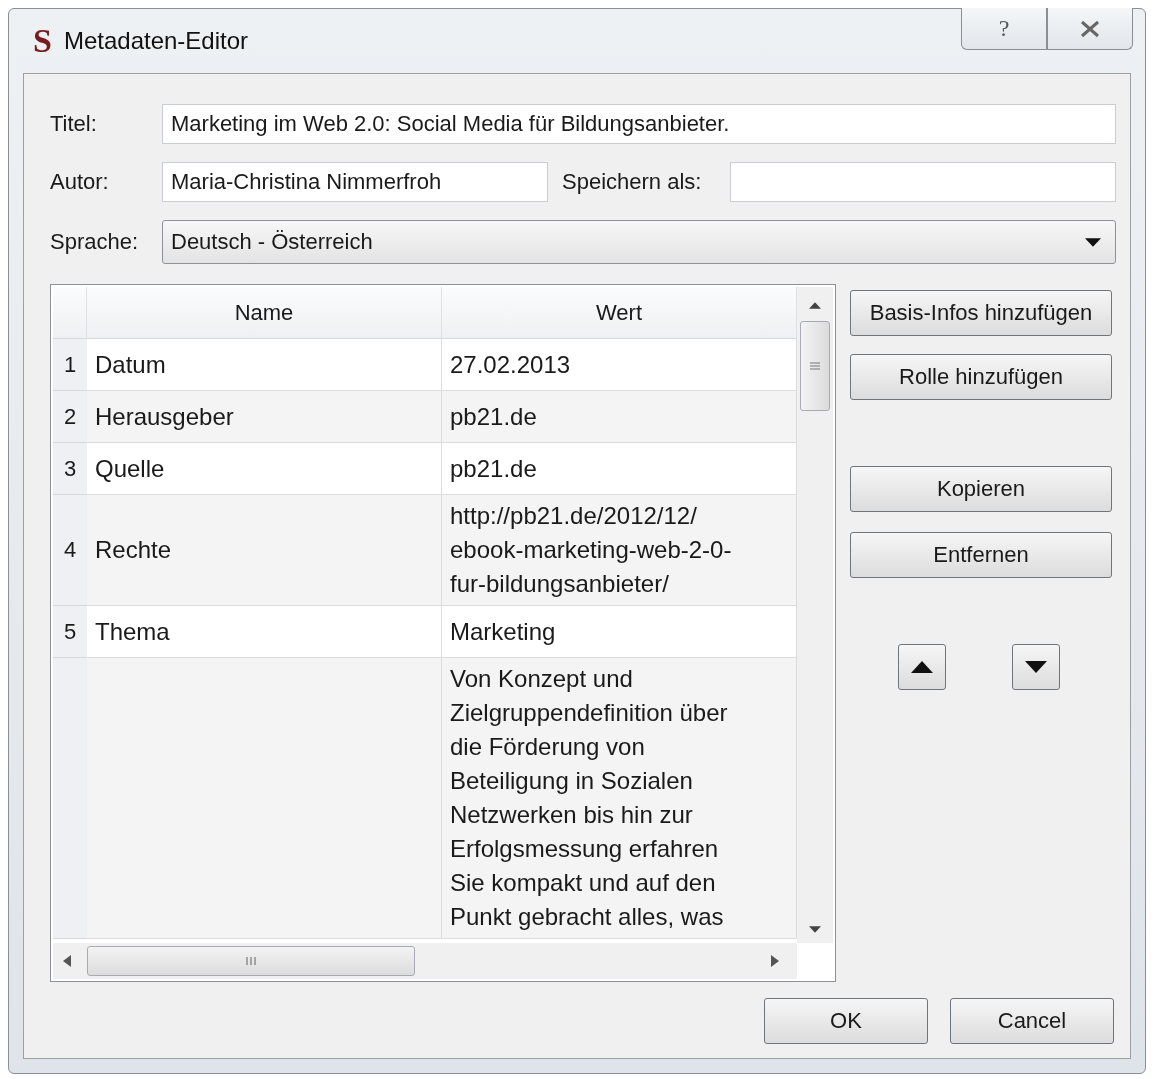 The image size is (1156, 1079). Describe the element at coordinates (981, 313) in the screenshot. I see `side-button: Basis-Infos hinzufügen` at that location.